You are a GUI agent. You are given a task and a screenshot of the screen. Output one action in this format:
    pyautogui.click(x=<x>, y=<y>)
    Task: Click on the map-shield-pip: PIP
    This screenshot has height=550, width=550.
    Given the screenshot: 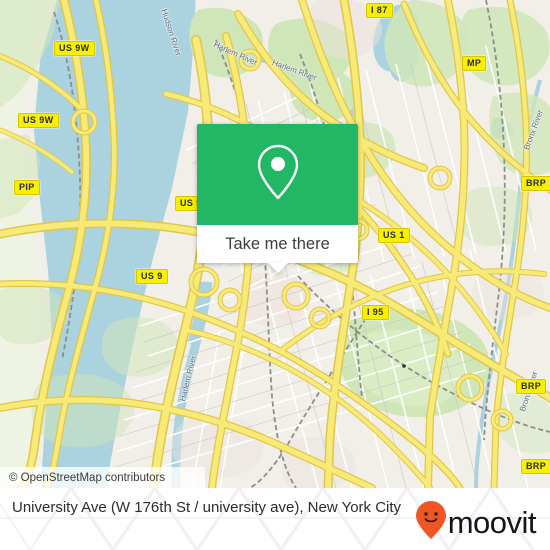 What is the action you would take?
    pyautogui.click(x=27, y=187)
    